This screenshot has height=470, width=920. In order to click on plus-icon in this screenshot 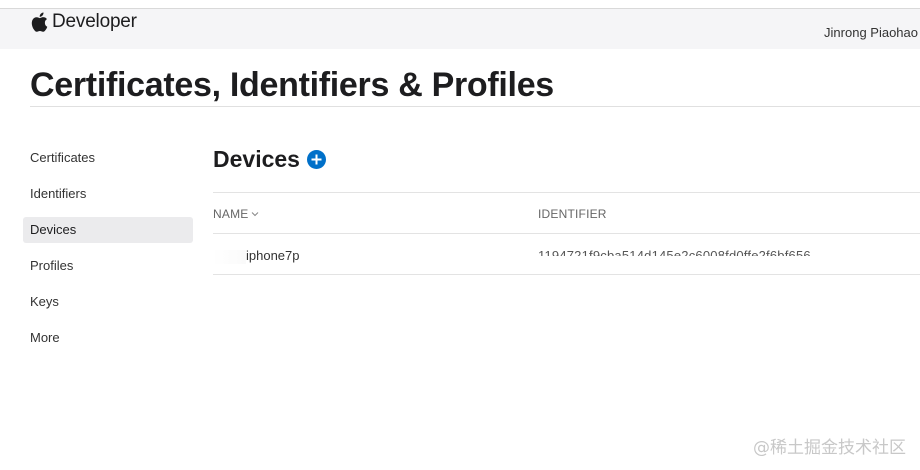, I will do `click(316, 159)`.